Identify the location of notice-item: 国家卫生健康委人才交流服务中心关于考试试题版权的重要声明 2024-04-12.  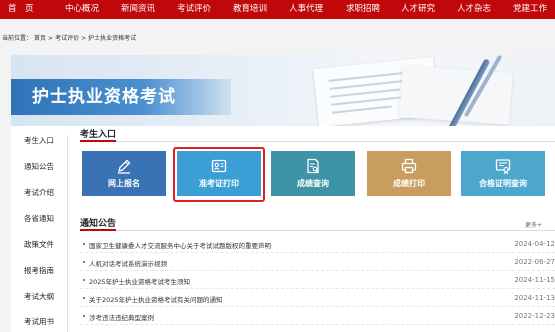
(317, 244).